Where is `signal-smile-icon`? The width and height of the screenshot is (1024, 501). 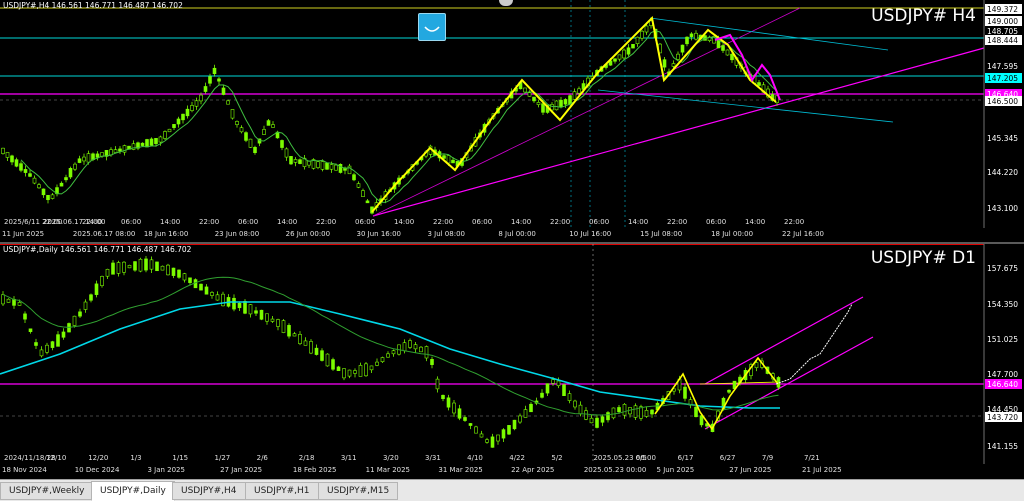
signal-smile-icon is located at coordinates (432, 27).